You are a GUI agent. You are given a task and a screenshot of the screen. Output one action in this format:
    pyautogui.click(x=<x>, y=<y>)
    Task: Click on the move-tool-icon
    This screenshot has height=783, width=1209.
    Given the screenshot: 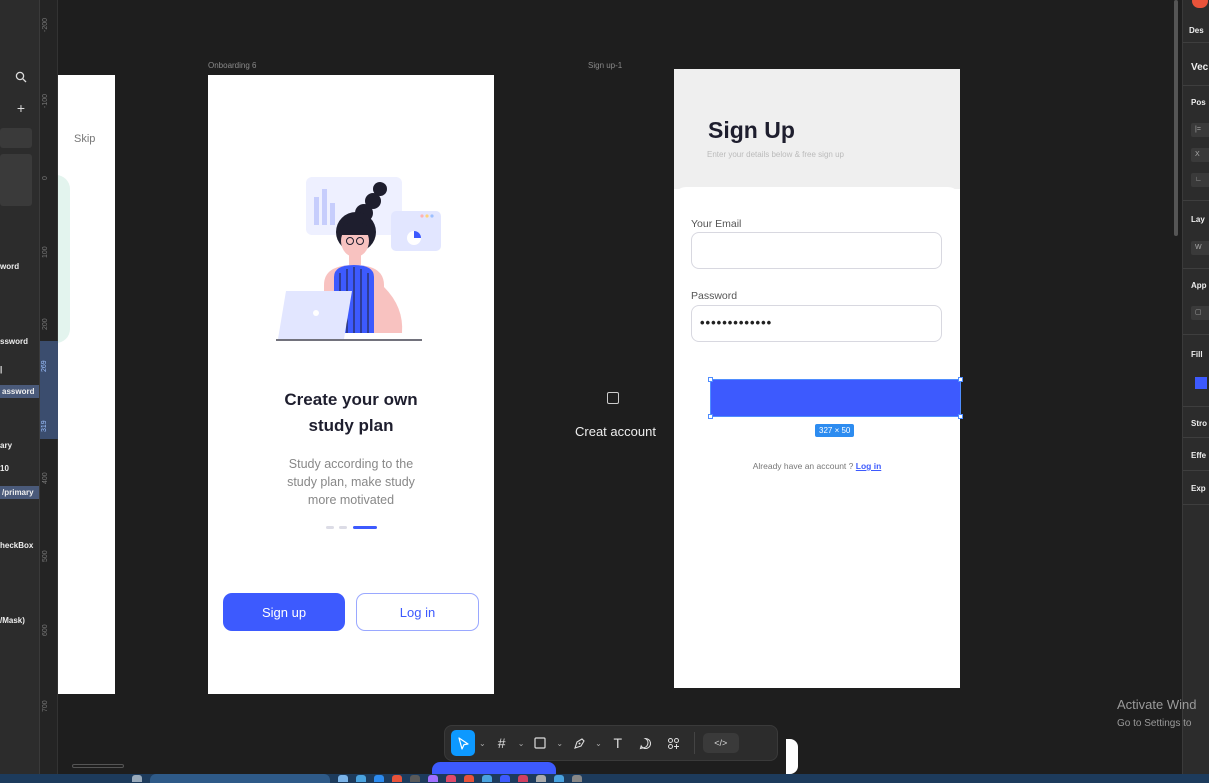 What is the action you would take?
    pyautogui.click(x=463, y=743)
    